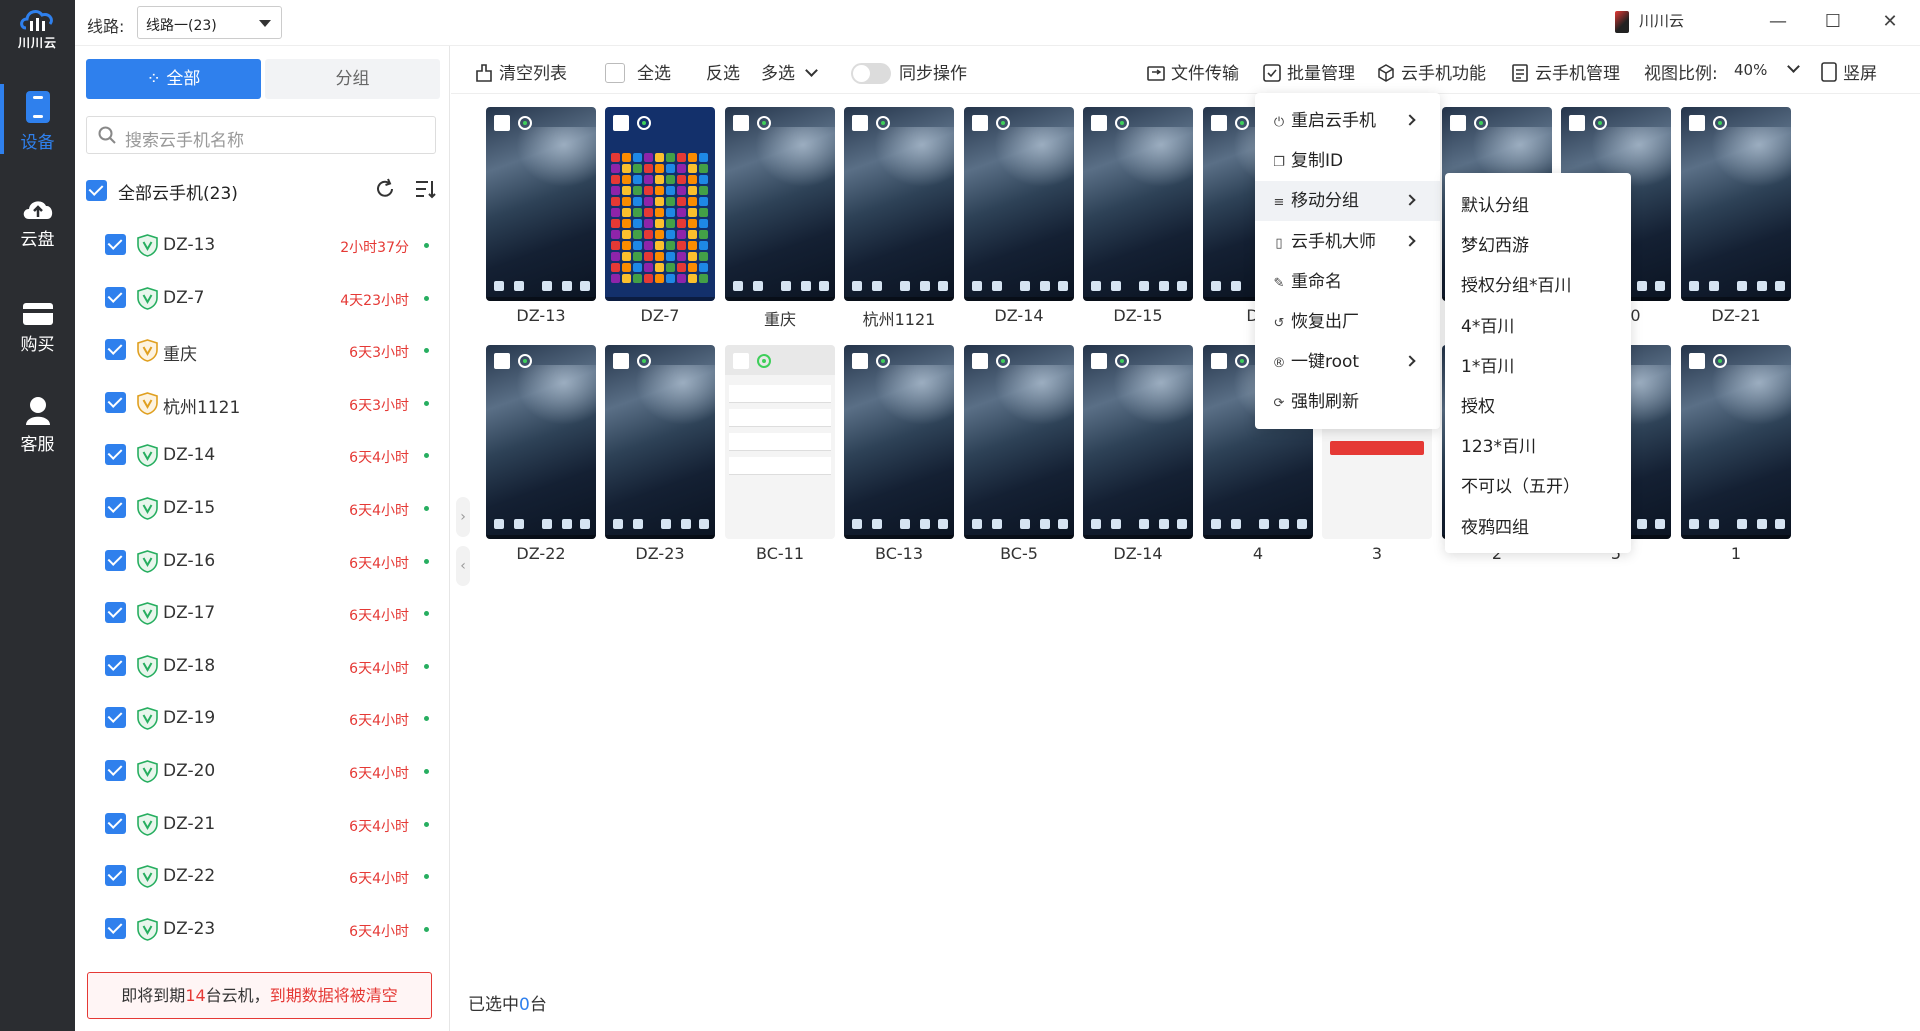  What do you see at coordinates (1751, 70) in the screenshot?
I see `view-ratio-value: 40%` at bounding box center [1751, 70].